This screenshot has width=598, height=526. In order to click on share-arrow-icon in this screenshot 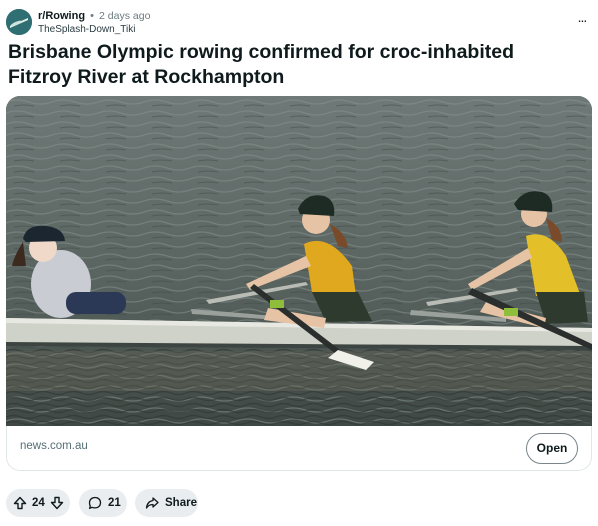, I will do `click(152, 503)`.